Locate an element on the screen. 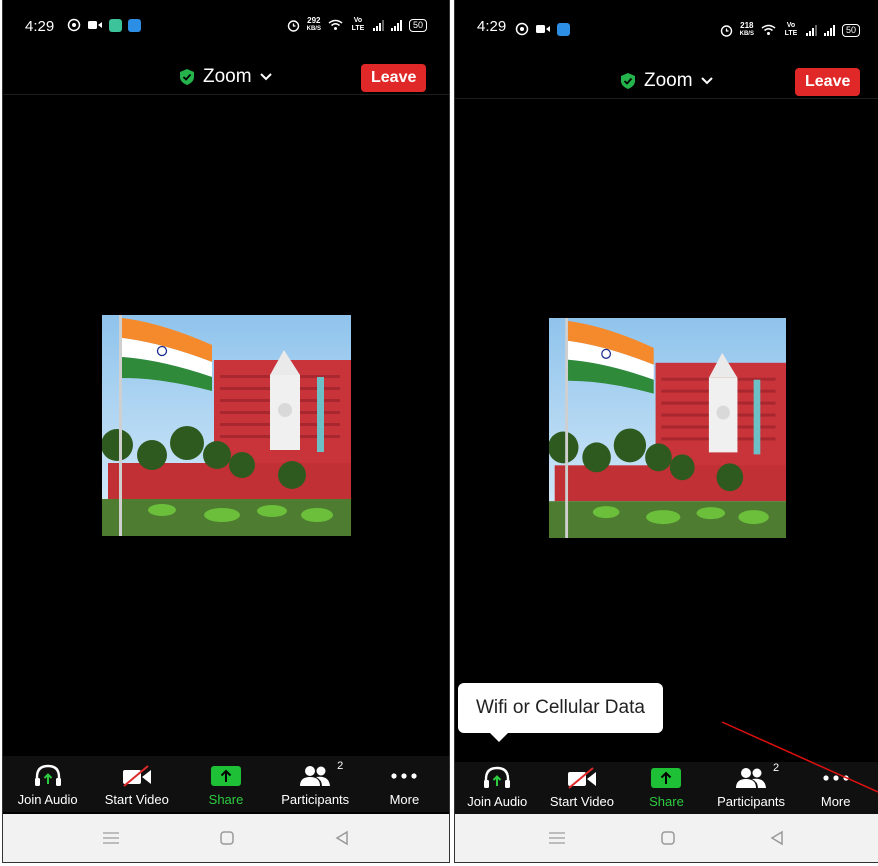 The height and width of the screenshot is (866, 878). annotation-arrow is located at coordinates (799, 757).